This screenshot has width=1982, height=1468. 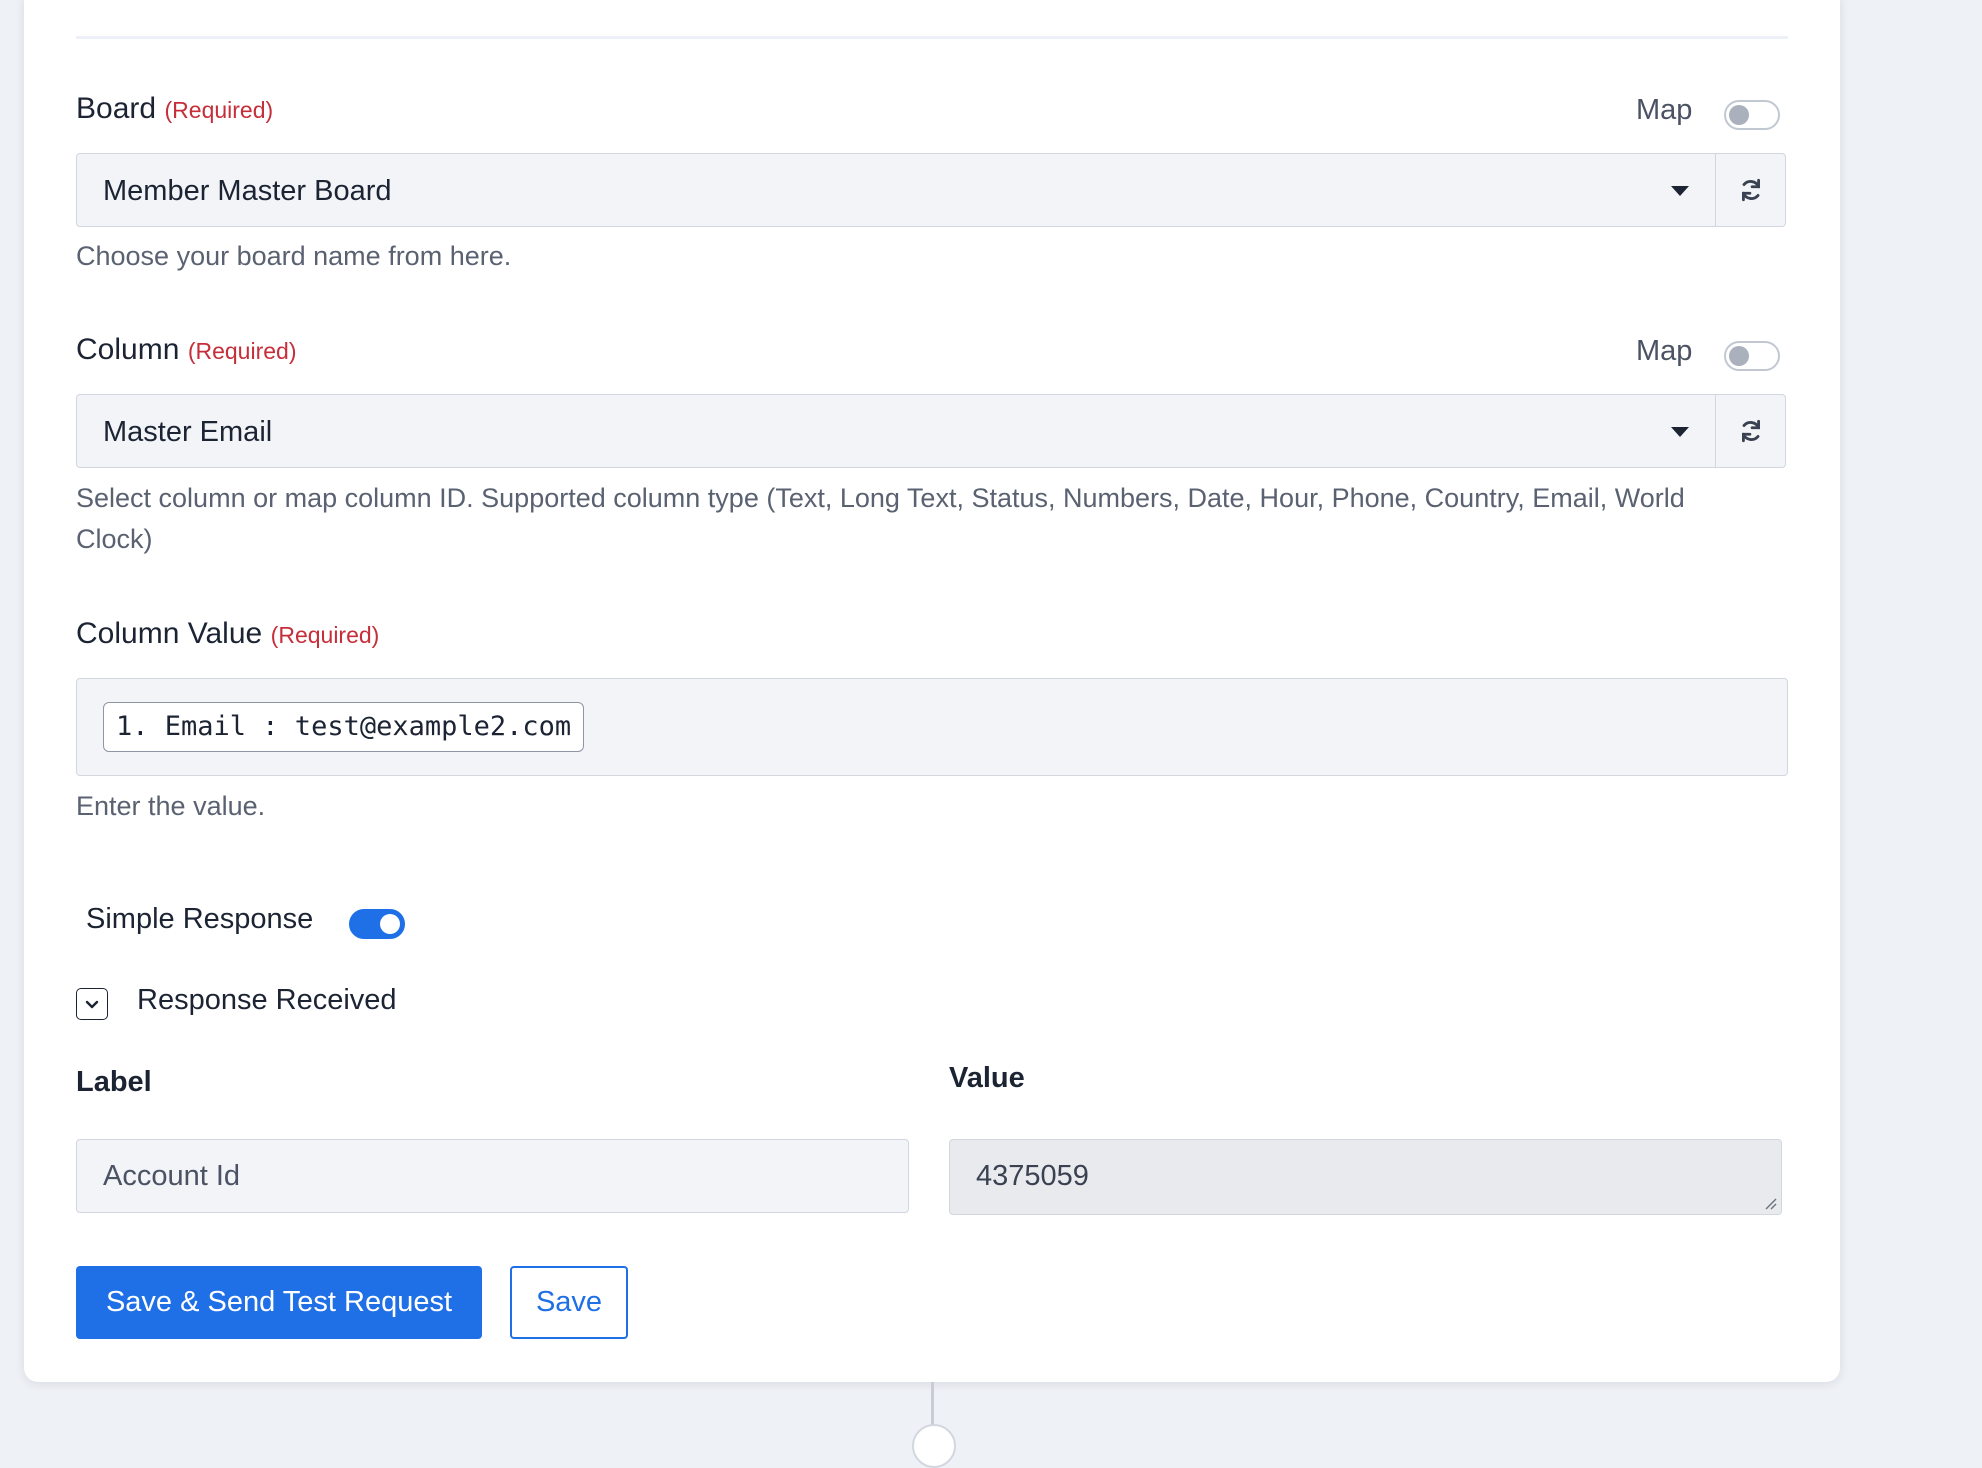 I want to click on response-received-label: Response Received, so click(x=267, y=1000).